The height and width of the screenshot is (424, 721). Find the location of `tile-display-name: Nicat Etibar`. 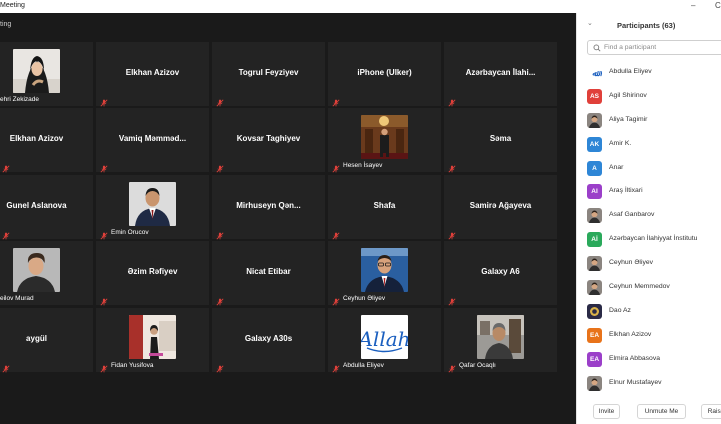

tile-display-name: Nicat Etibar is located at coordinates (268, 271).